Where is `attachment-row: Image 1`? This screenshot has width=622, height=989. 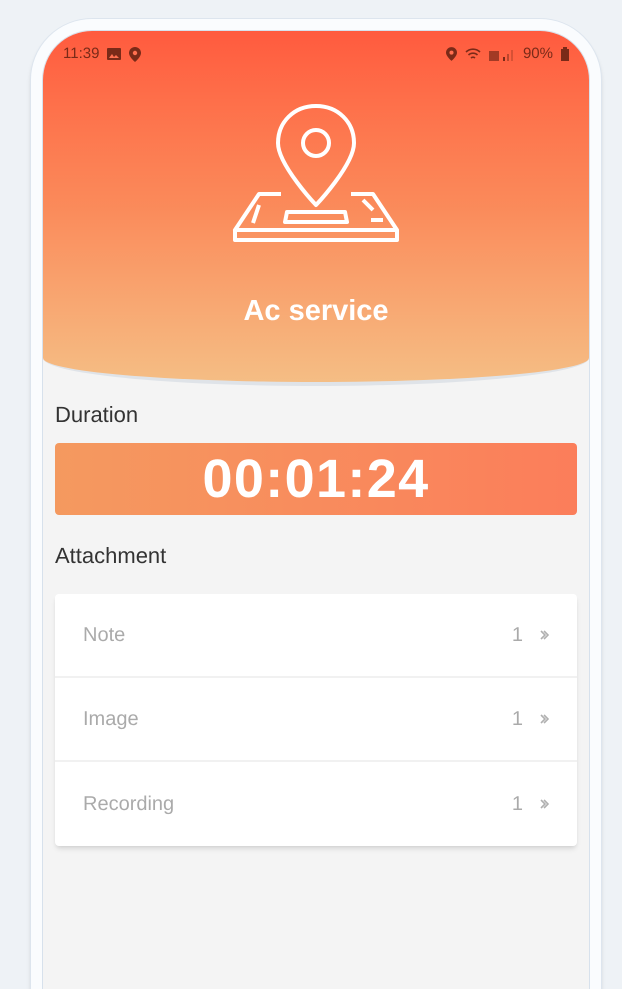
attachment-row: Image 1 is located at coordinates (316, 720).